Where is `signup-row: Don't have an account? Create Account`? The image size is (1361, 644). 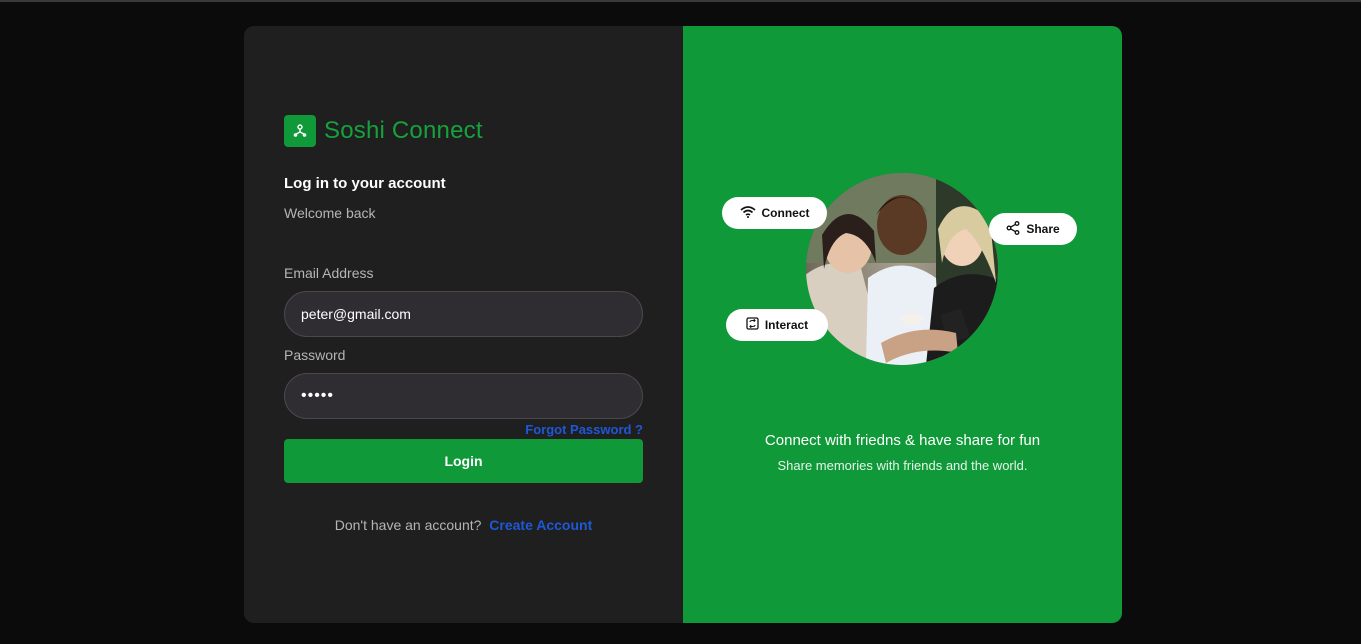
signup-row: Don't have an account? Create Account is located at coordinates (463, 525).